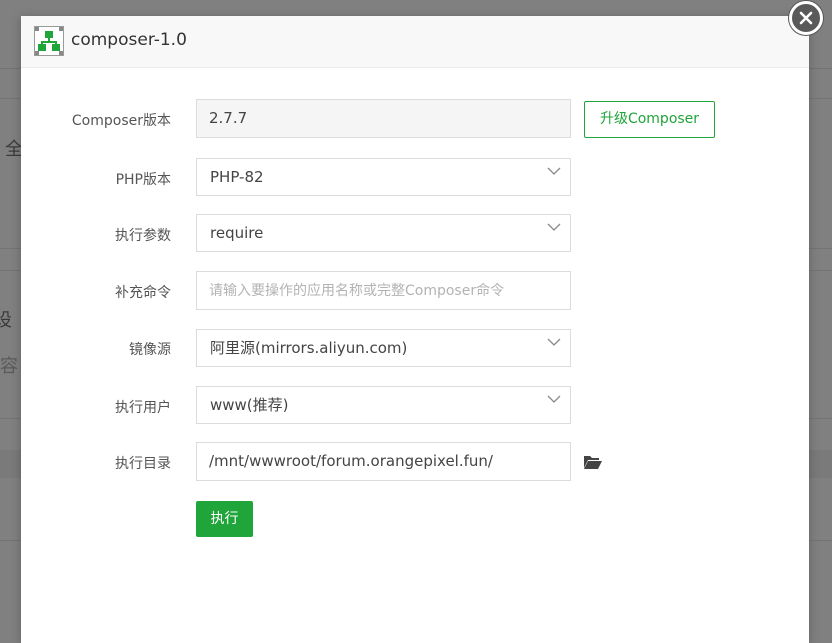 The width and height of the screenshot is (832, 643). I want to click on php-version-label: PHP版本, so click(143, 180).